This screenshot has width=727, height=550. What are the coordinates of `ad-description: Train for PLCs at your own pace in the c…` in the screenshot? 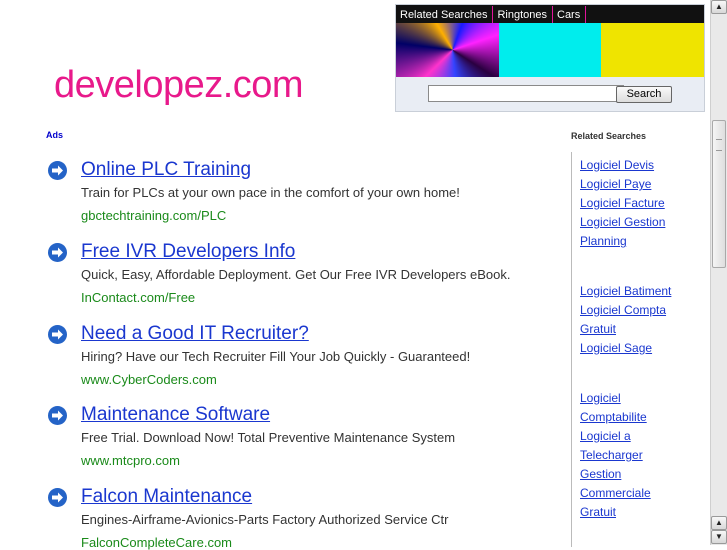 It's located at (270, 192).